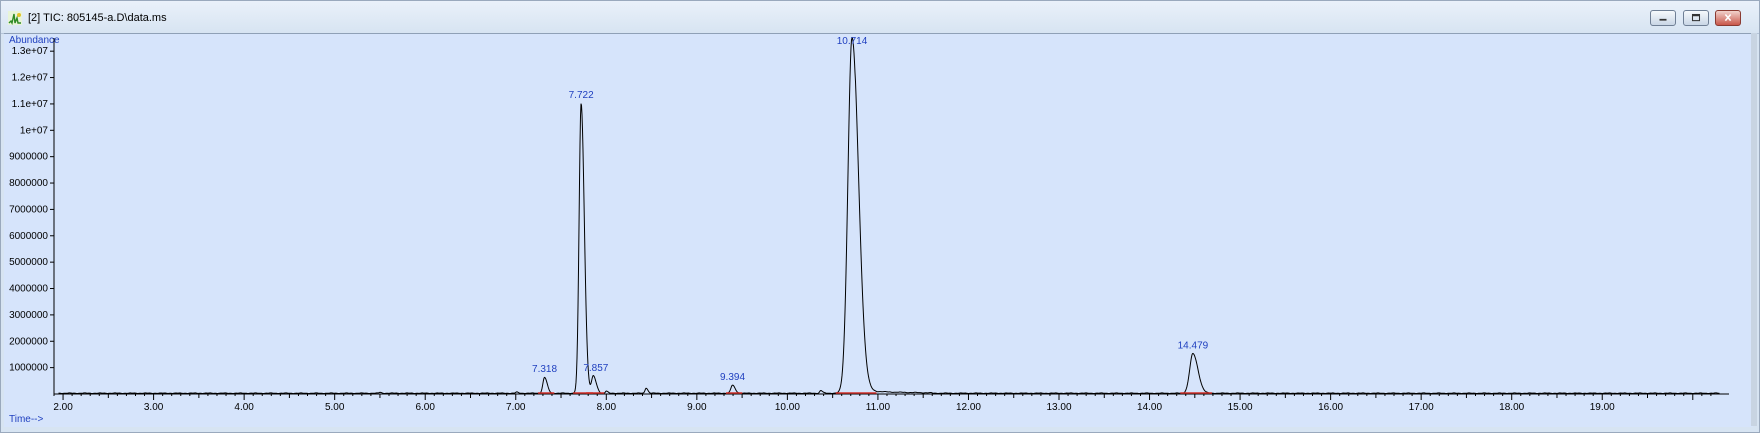 The width and height of the screenshot is (1760, 433). Describe the element at coordinates (244, 407) in the screenshot. I see `x-tick-label: 4.00` at that location.